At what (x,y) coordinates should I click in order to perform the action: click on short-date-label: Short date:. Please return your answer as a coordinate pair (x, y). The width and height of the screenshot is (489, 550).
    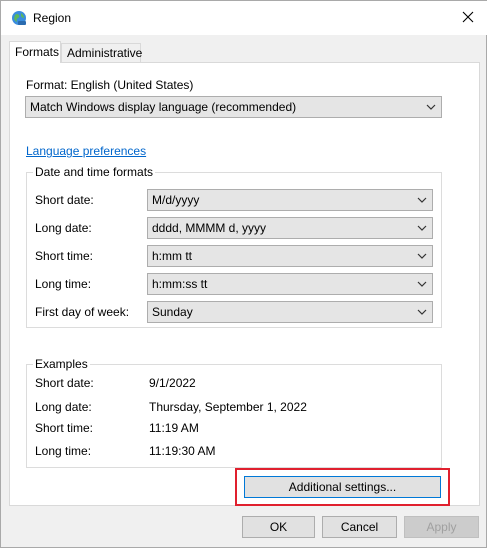
    Looking at the image, I should click on (64, 200).